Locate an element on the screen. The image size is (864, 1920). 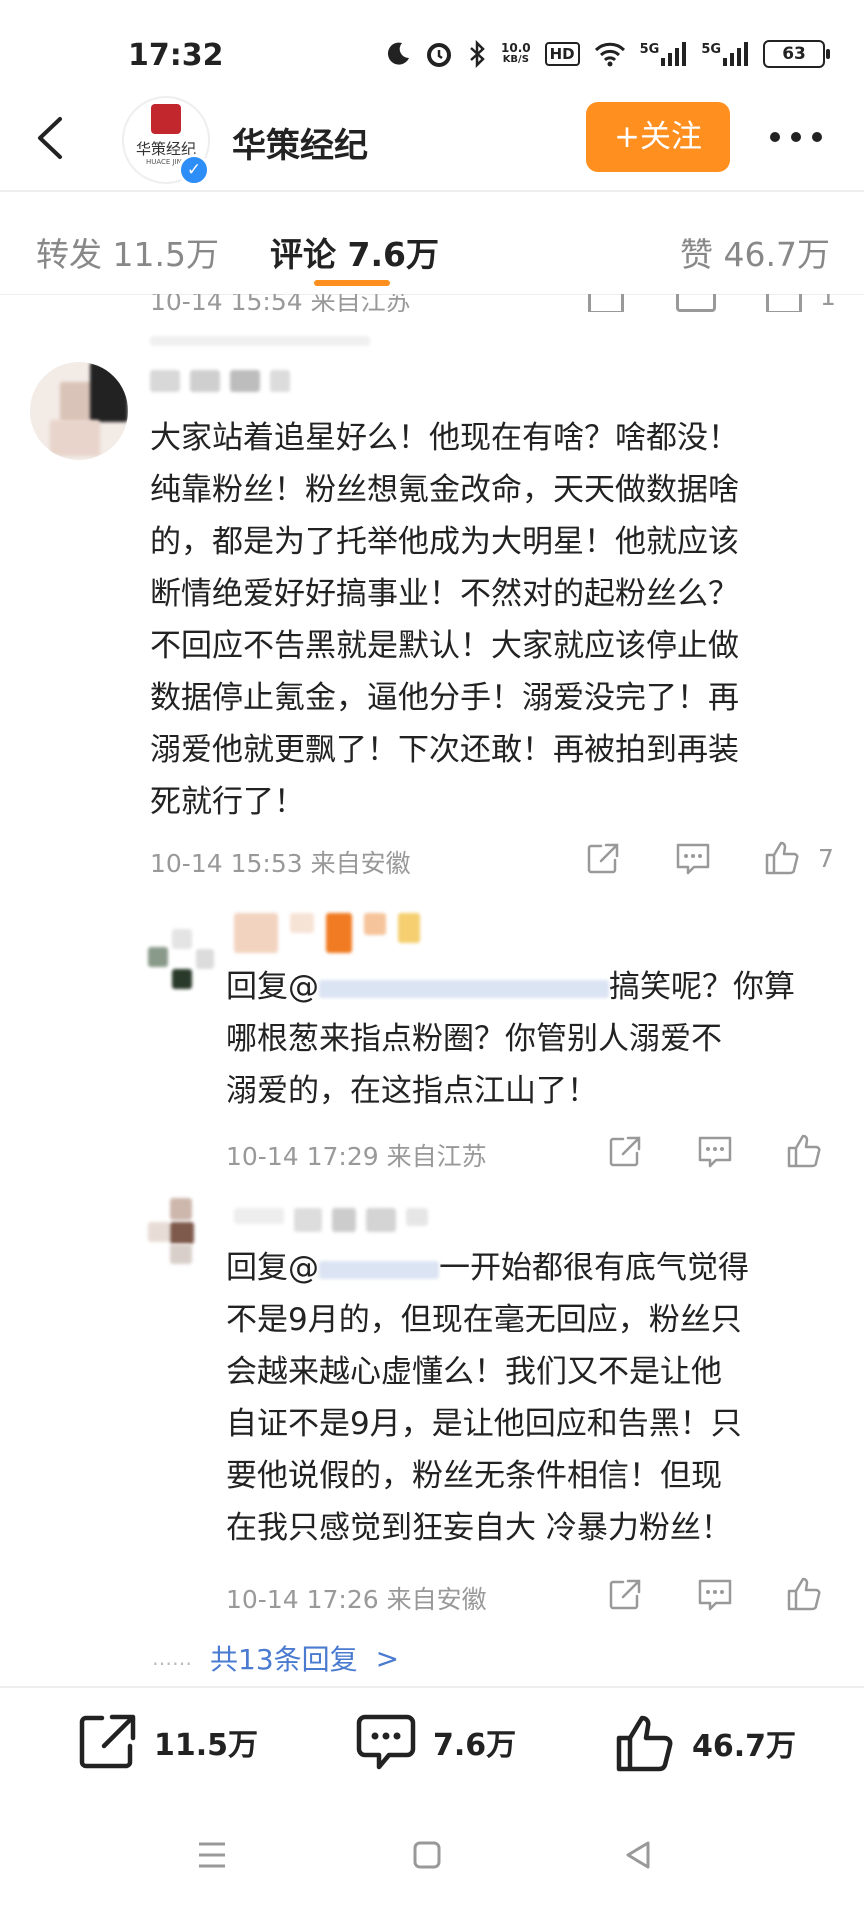
battery-icon: 63 is located at coordinates (797, 54).